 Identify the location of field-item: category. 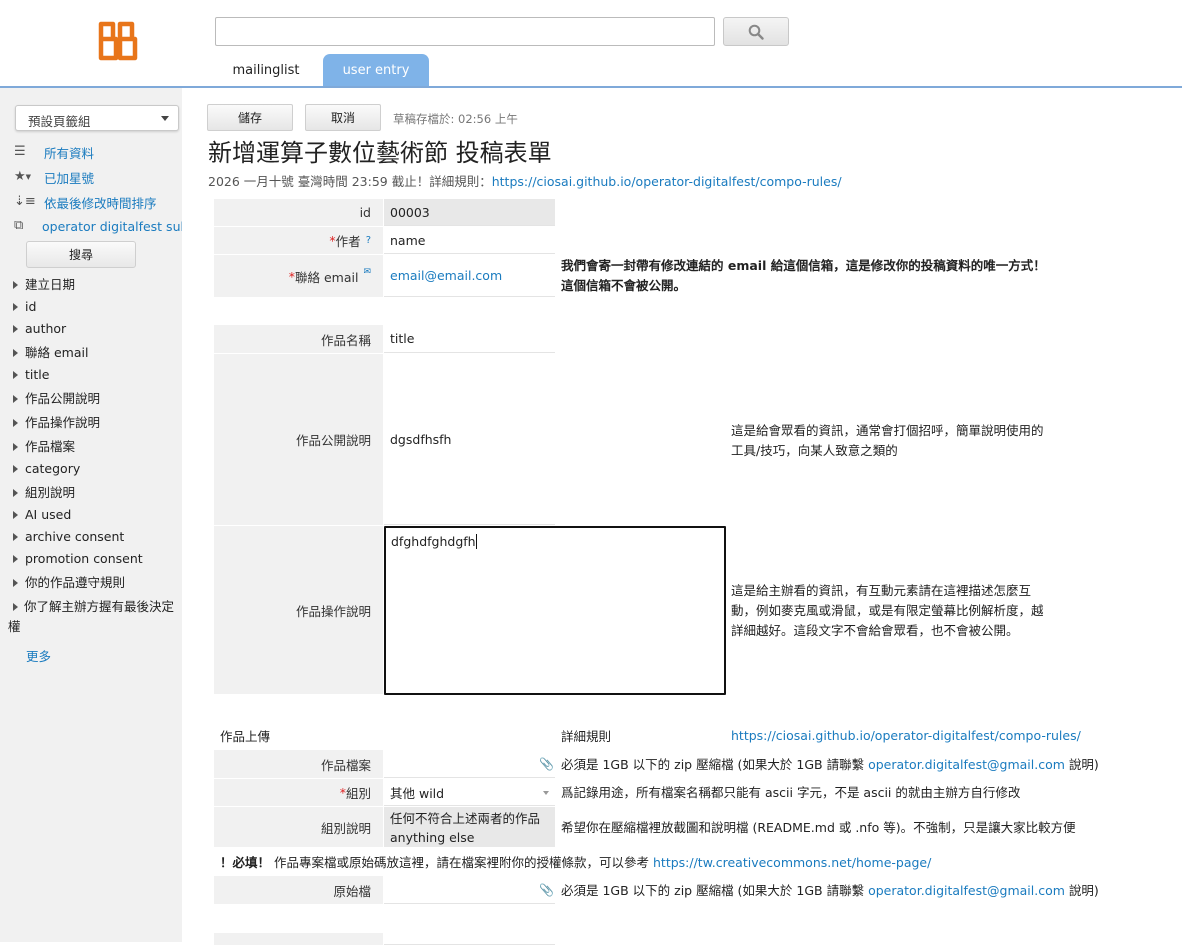
(95, 469).